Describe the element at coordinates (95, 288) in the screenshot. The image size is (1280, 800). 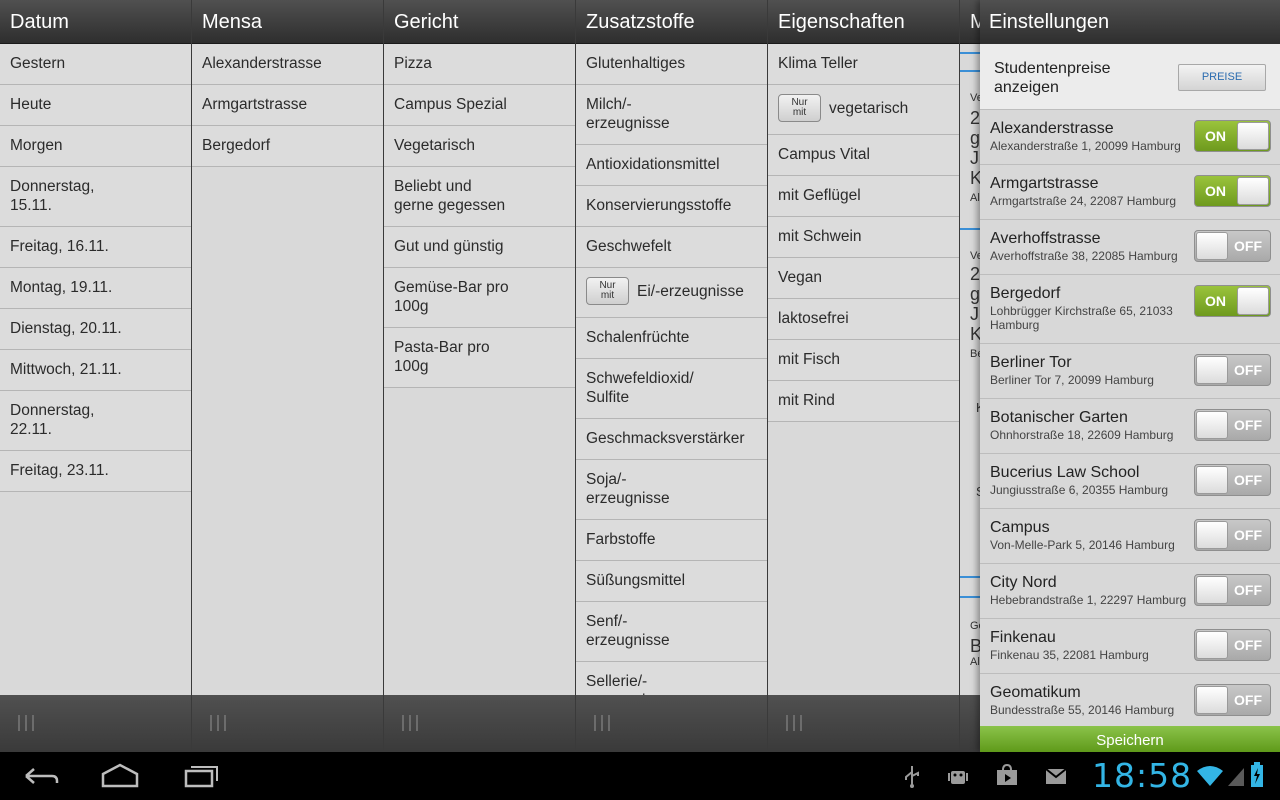
I see `list-item: Montag, 19.11.` at that location.